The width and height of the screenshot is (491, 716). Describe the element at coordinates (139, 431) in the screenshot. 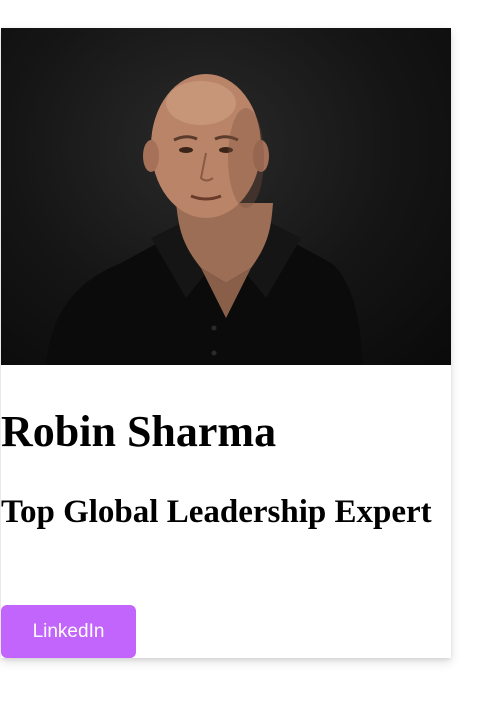

I see `profile-name: Robin Sharma` at that location.